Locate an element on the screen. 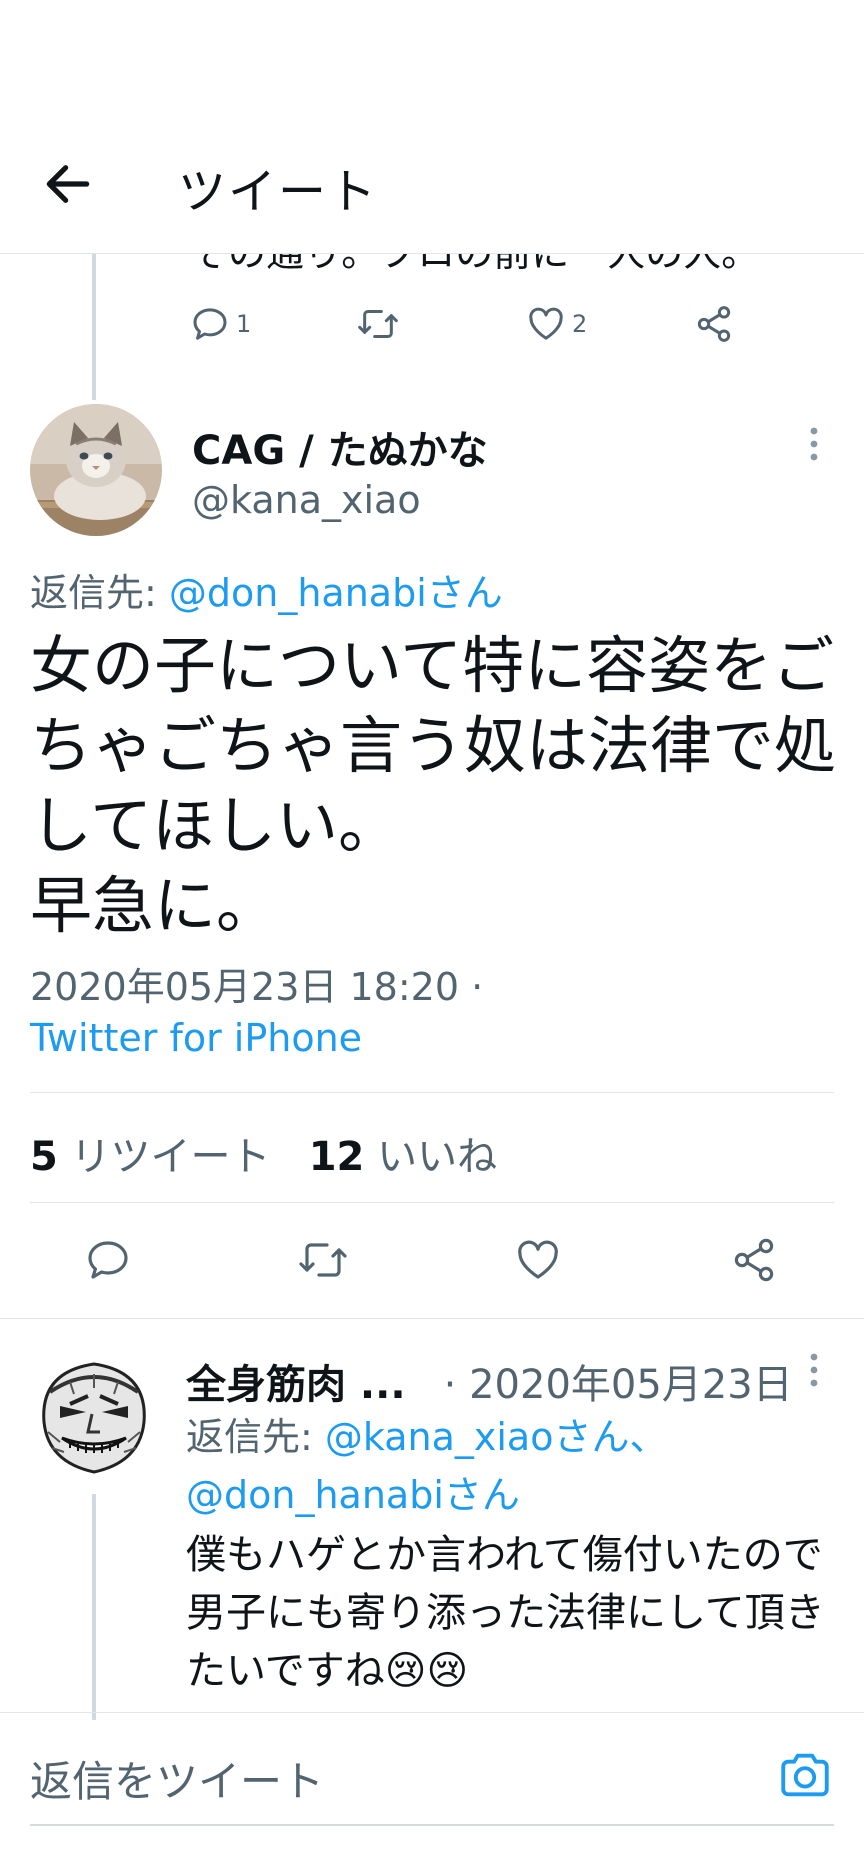 The height and width of the screenshot is (1872, 864). action-bar-divider is located at coordinates (432, 1318).